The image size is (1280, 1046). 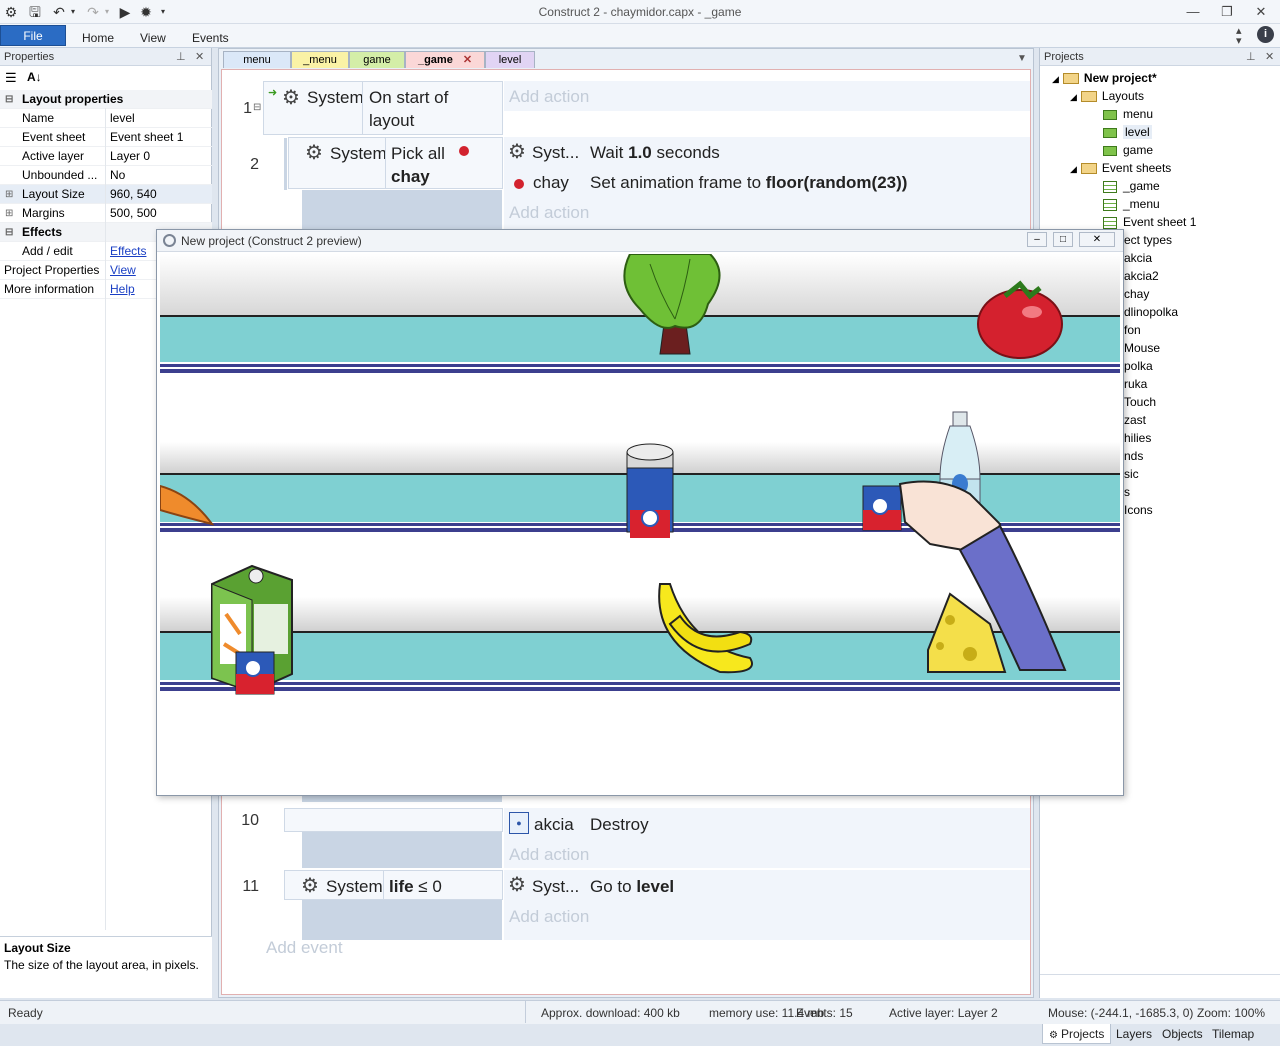 What do you see at coordinates (1133, 456) in the screenshot?
I see `tree-item-object: nds` at bounding box center [1133, 456].